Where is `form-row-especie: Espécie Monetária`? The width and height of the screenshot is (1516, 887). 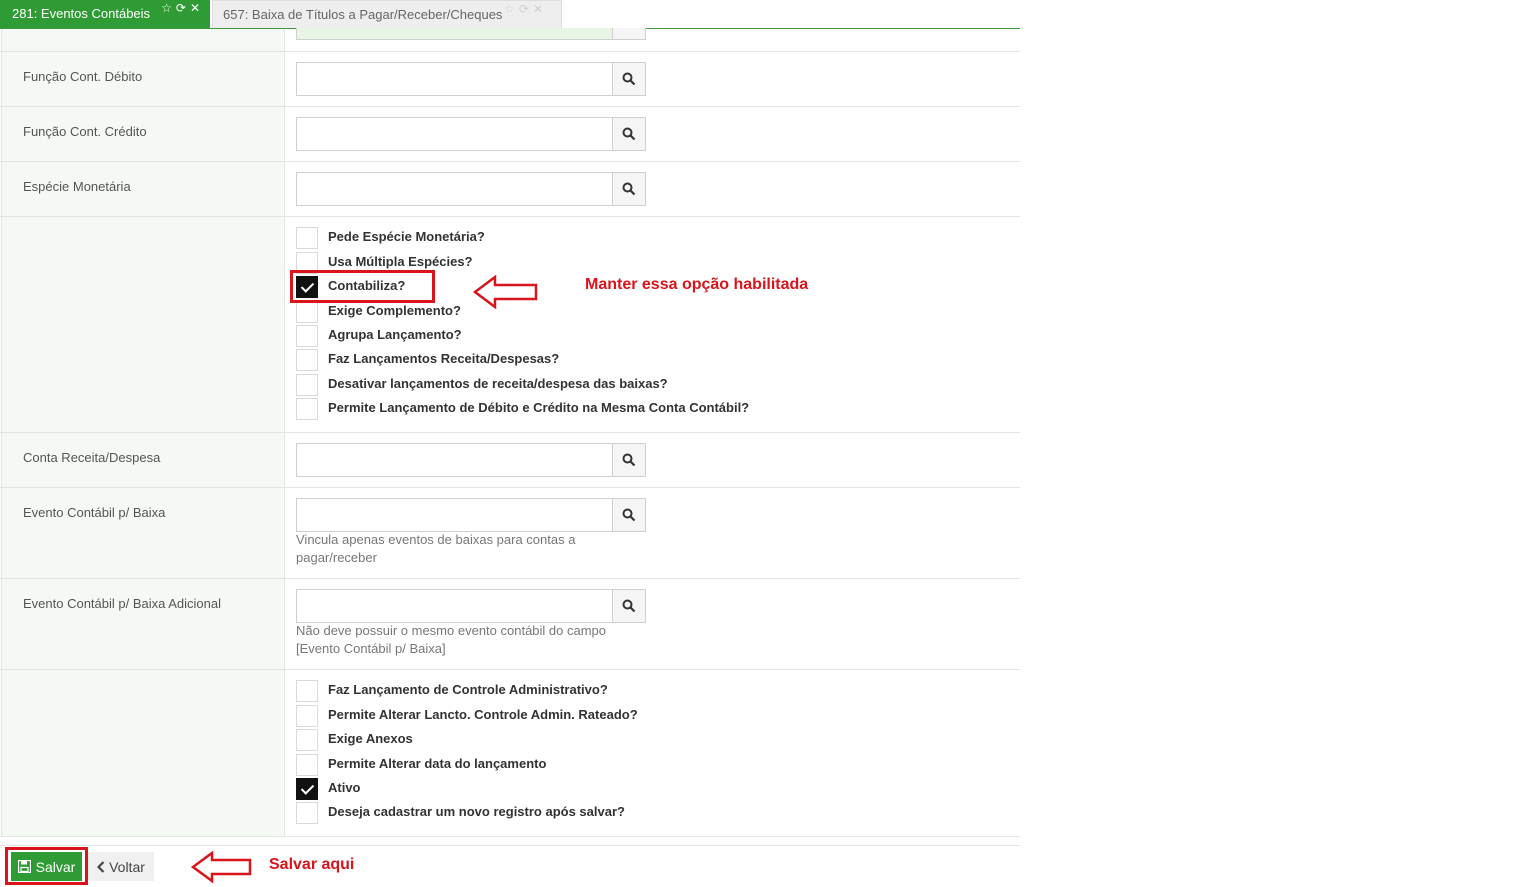
form-row-especie: Espécie Monetária is located at coordinates (510, 189).